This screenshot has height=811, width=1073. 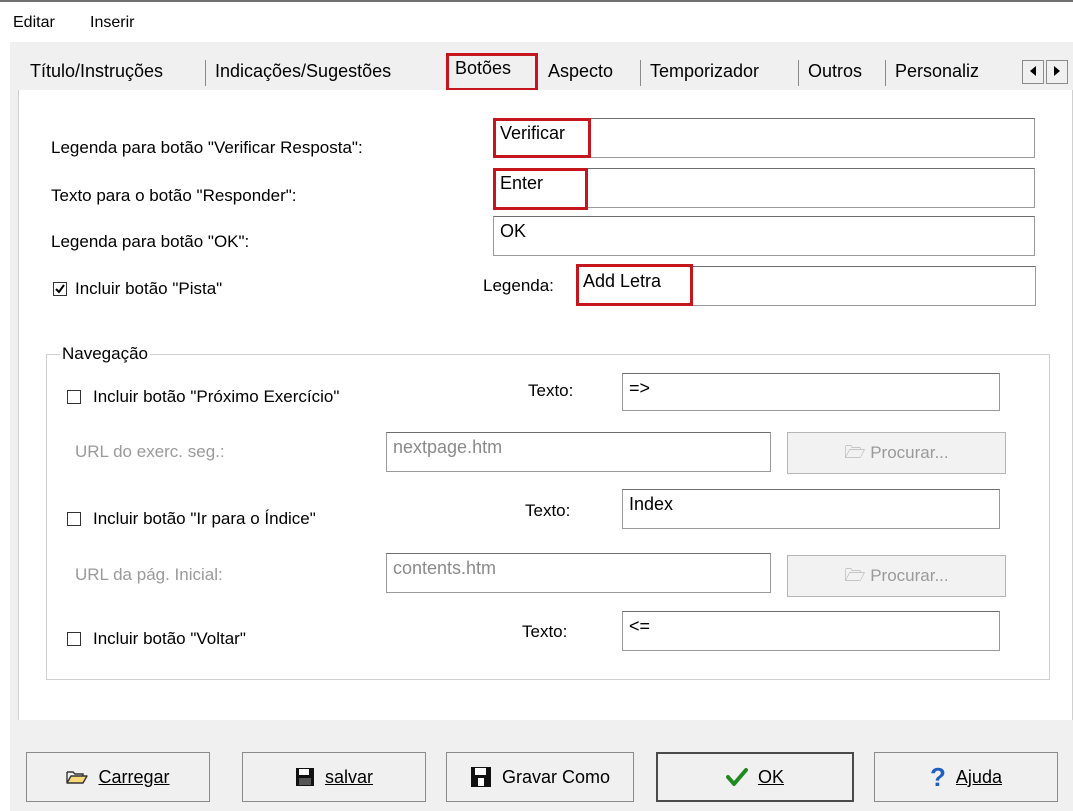 What do you see at coordinates (811, 631) in the screenshot?
I see `voltar-texto-input: <=` at bounding box center [811, 631].